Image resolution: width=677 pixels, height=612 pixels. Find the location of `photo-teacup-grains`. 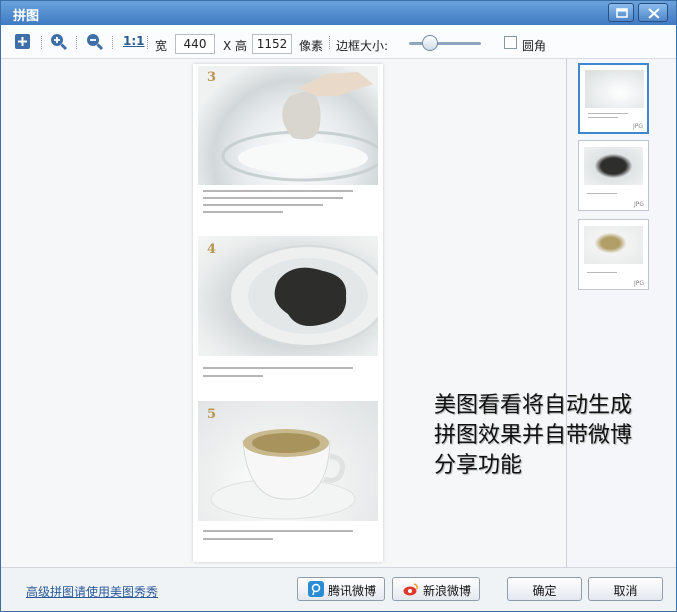

photo-teacup-grains is located at coordinates (283, 474).